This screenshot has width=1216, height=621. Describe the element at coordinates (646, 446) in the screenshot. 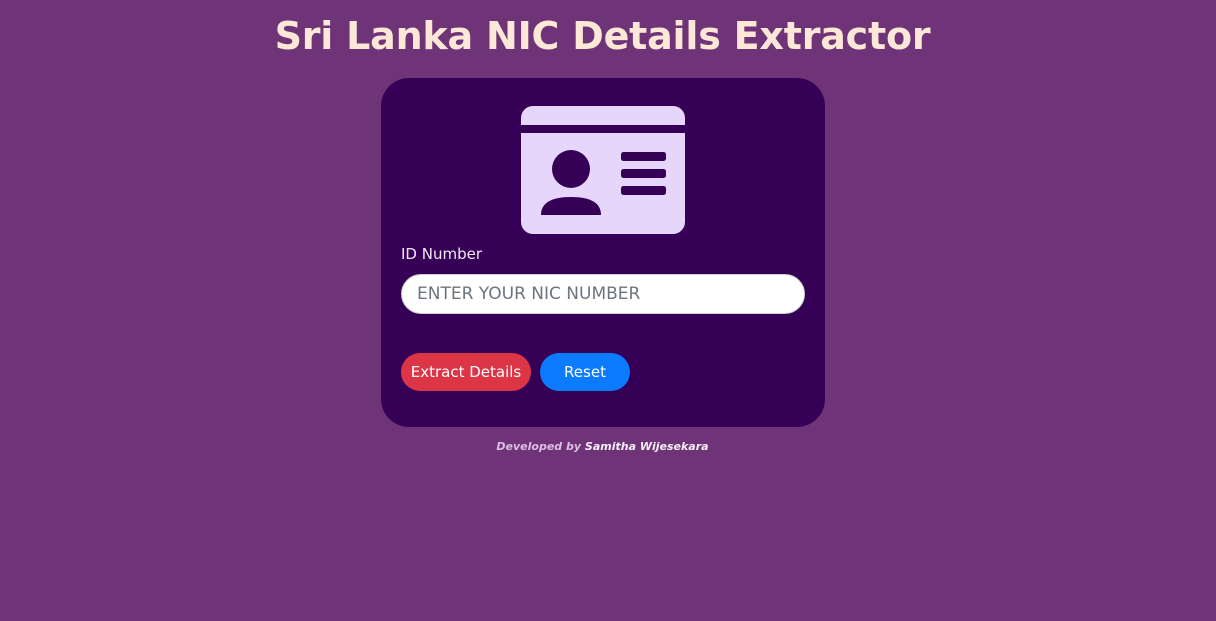

I see `footer-author: Samitha Wijesekara` at that location.